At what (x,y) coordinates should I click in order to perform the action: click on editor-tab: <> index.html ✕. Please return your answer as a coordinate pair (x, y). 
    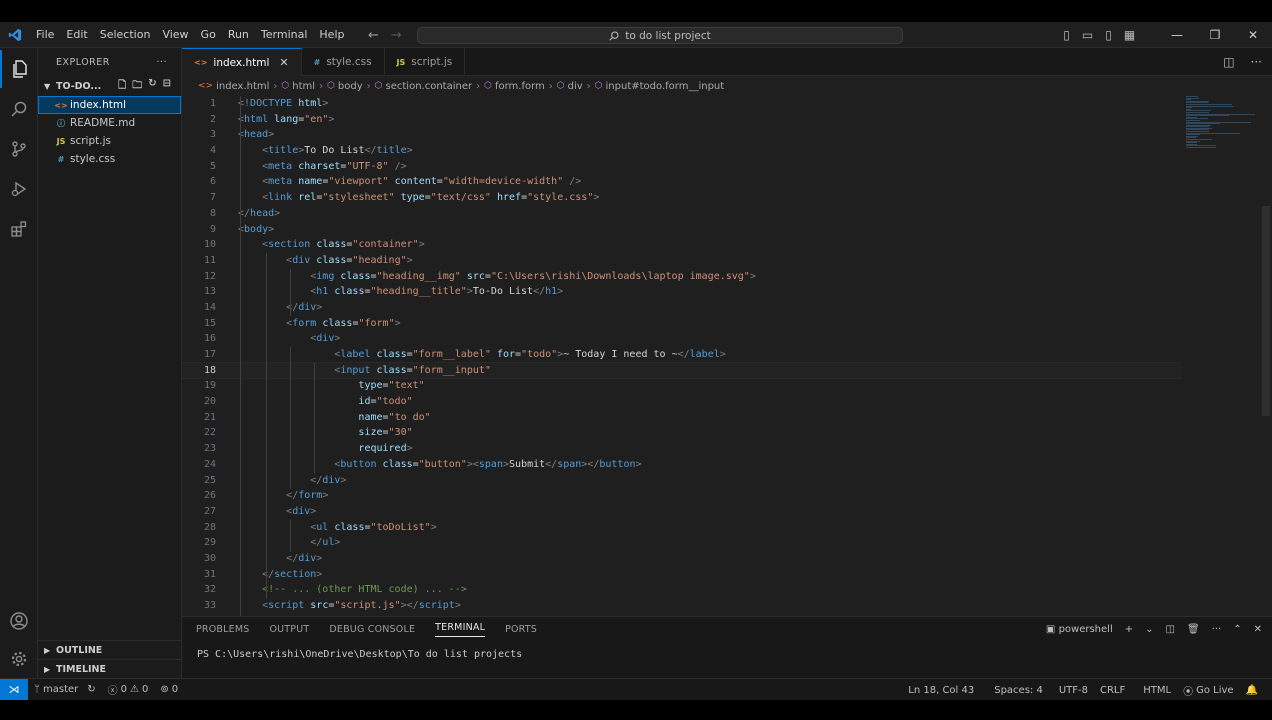
    Looking at the image, I should click on (242, 62).